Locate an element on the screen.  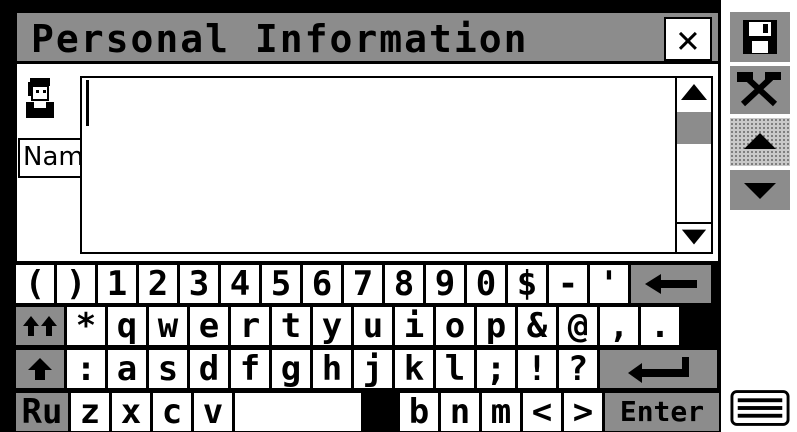
key-&: & is located at coordinates (537, 326).